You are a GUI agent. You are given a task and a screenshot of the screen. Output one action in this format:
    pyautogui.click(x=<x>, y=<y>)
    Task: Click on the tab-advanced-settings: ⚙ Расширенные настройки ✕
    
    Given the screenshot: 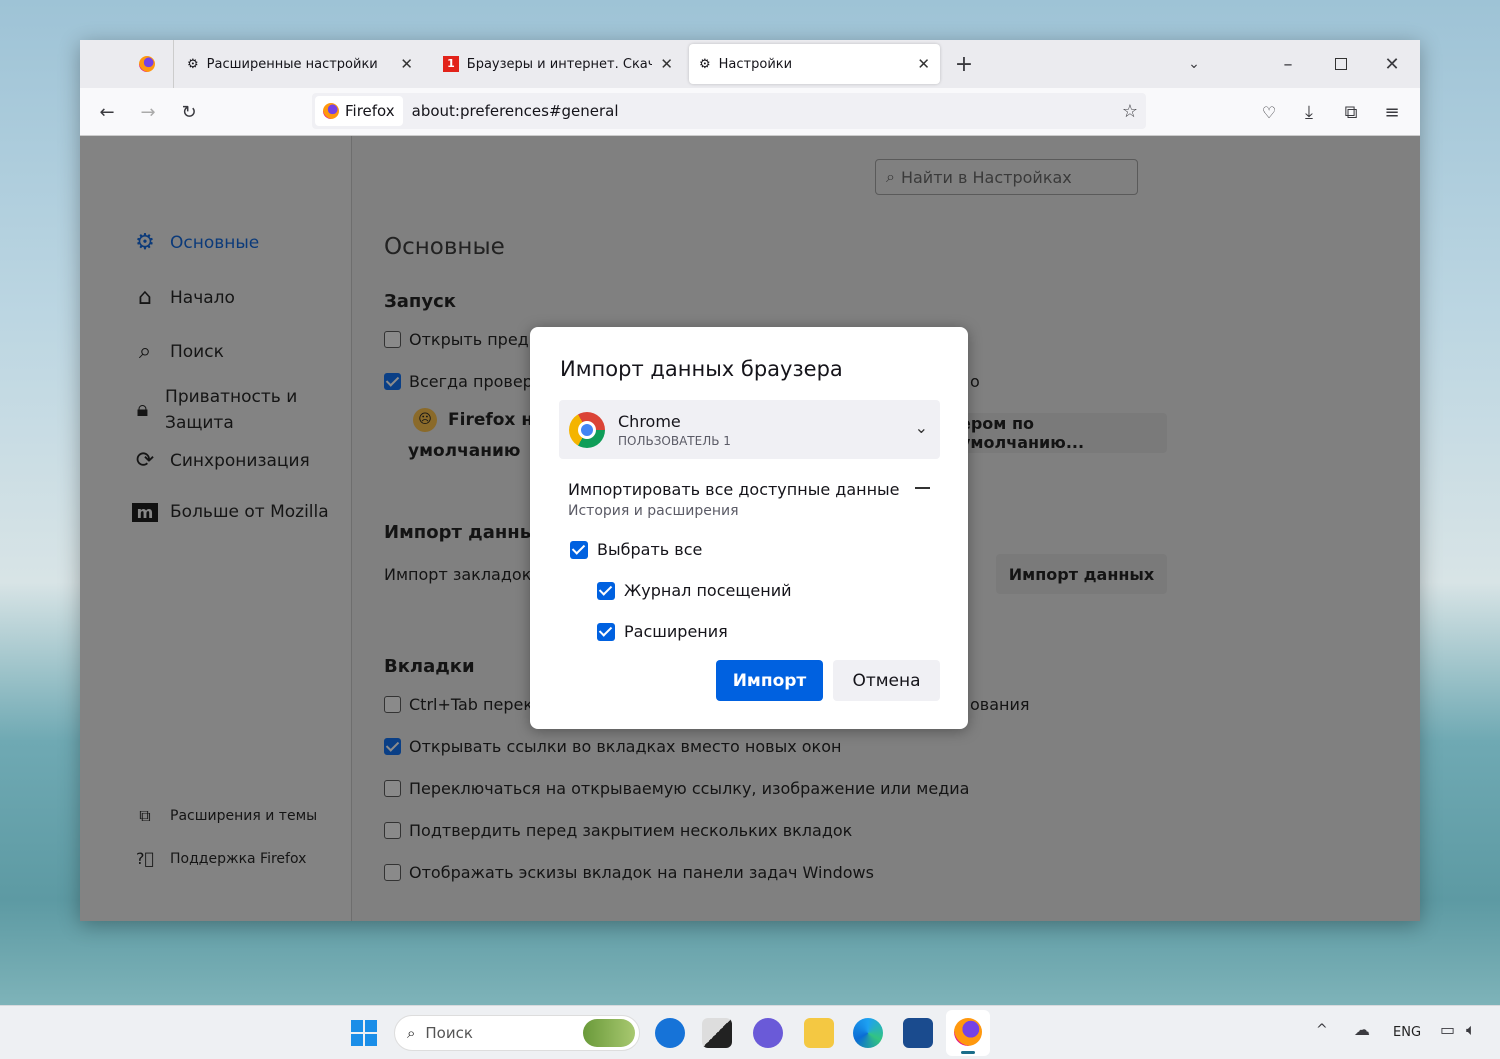 What is the action you would take?
    pyautogui.click(x=300, y=64)
    